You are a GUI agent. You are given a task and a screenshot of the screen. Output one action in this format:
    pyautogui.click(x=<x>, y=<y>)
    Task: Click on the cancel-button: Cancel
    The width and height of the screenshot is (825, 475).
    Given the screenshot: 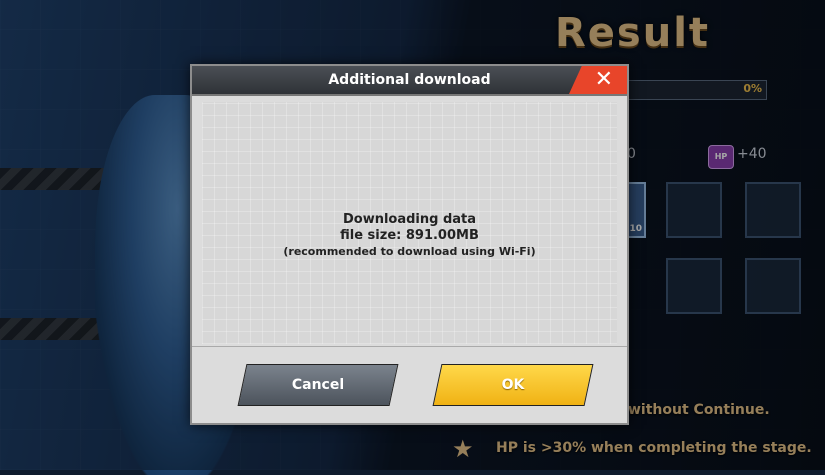 What is the action you would take?
    pyautogui.click(x=318, y=385)
    